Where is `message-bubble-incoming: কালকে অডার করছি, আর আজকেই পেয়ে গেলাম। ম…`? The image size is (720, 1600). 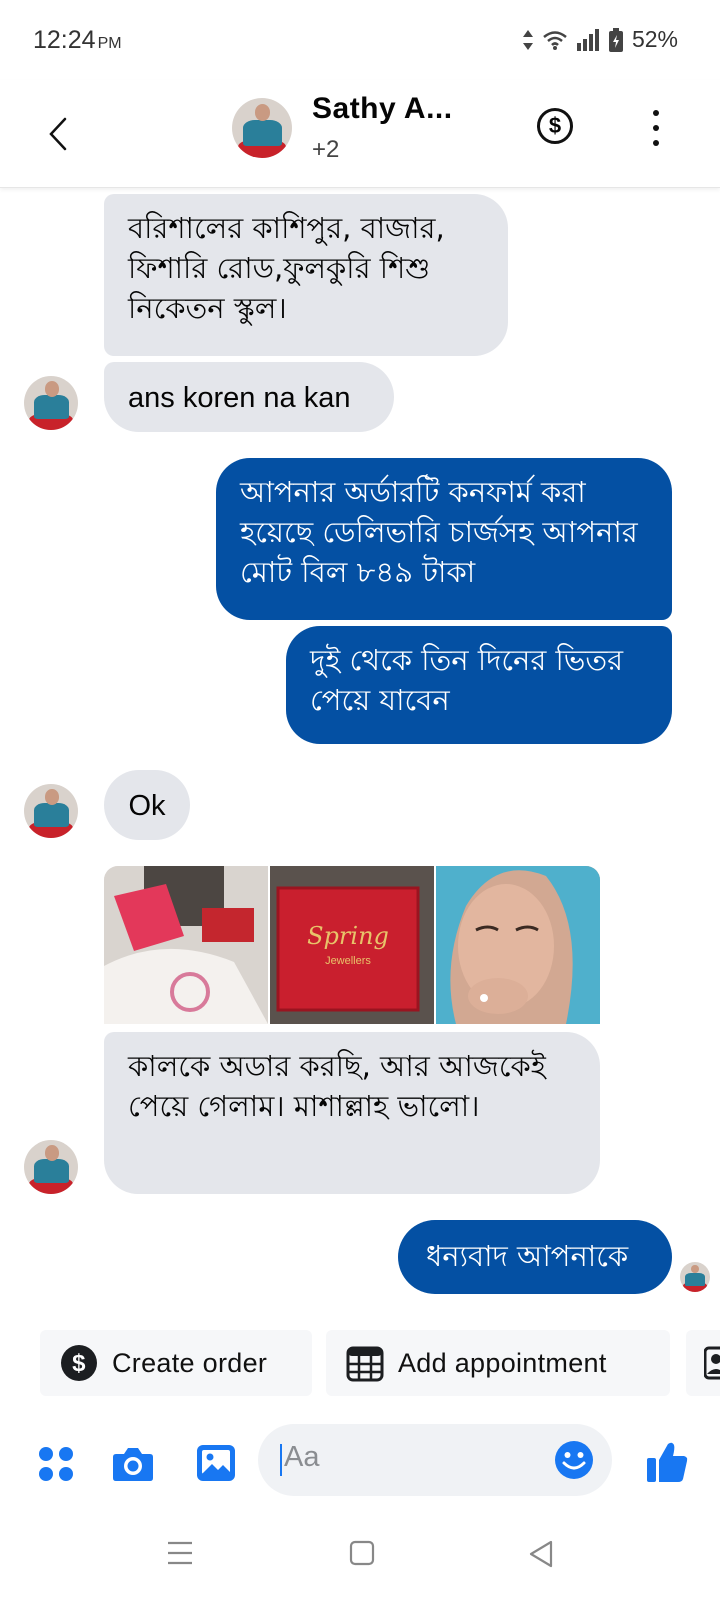
message-bubble-incoming: কালকে অডার করছি, আর আজকেই পেয়ে গেলাম। ম… is located at coordinates (352, 1113).